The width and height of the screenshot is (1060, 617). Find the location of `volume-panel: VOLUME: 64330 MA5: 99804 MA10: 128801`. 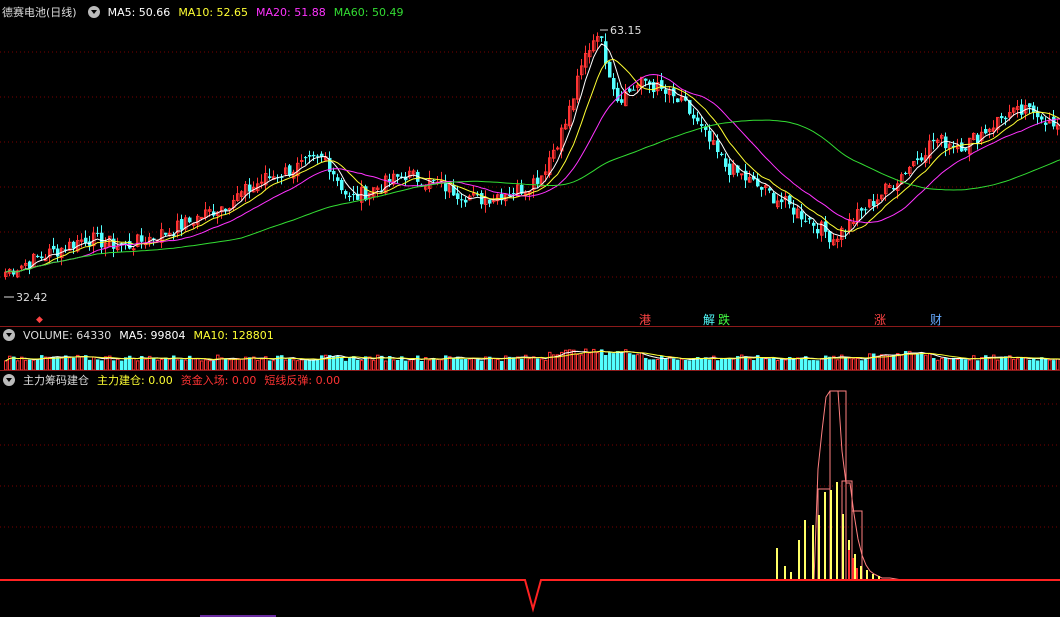

volume-panel: VOLUME: 64330 MA5: 99804 MA10: 128801 is located at coordinates (530, 349).